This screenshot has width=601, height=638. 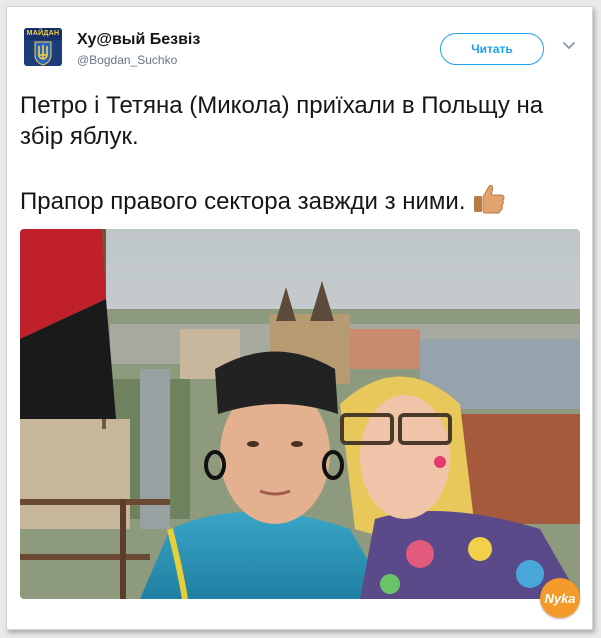 What do you see at coordinates (138, 40) in the screenshot?
I see `author-name: Ху@вый Безвіз` at bounding box center [138, 40].